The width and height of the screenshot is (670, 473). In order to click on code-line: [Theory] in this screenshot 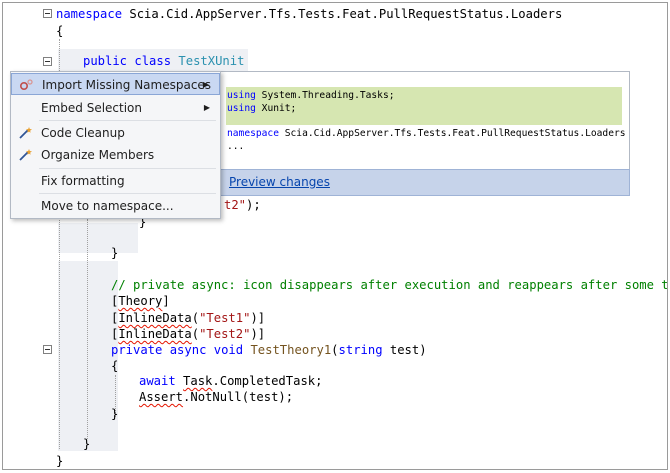, I will do `click(140, 301)`.